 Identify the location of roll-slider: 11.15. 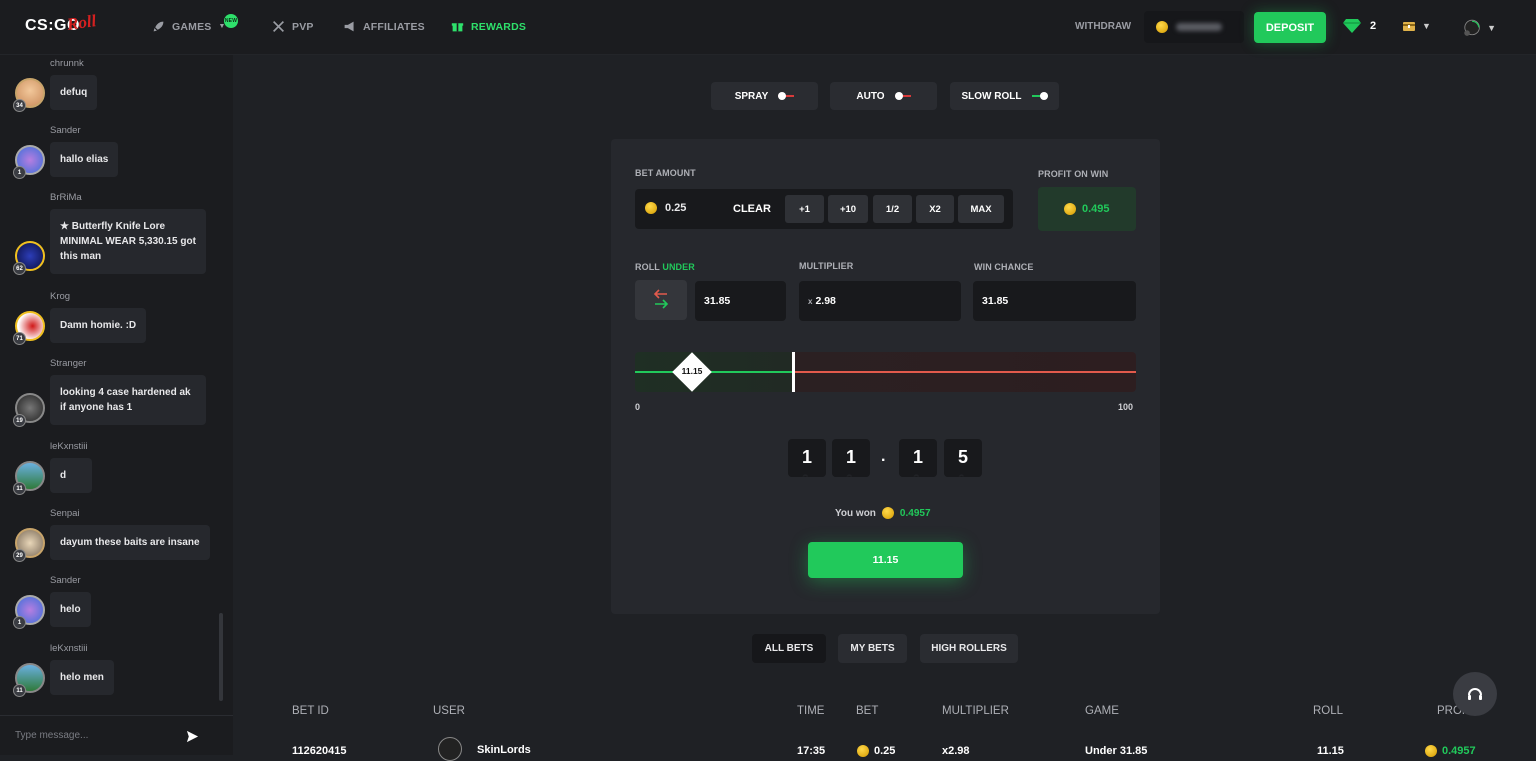
(885, 372).